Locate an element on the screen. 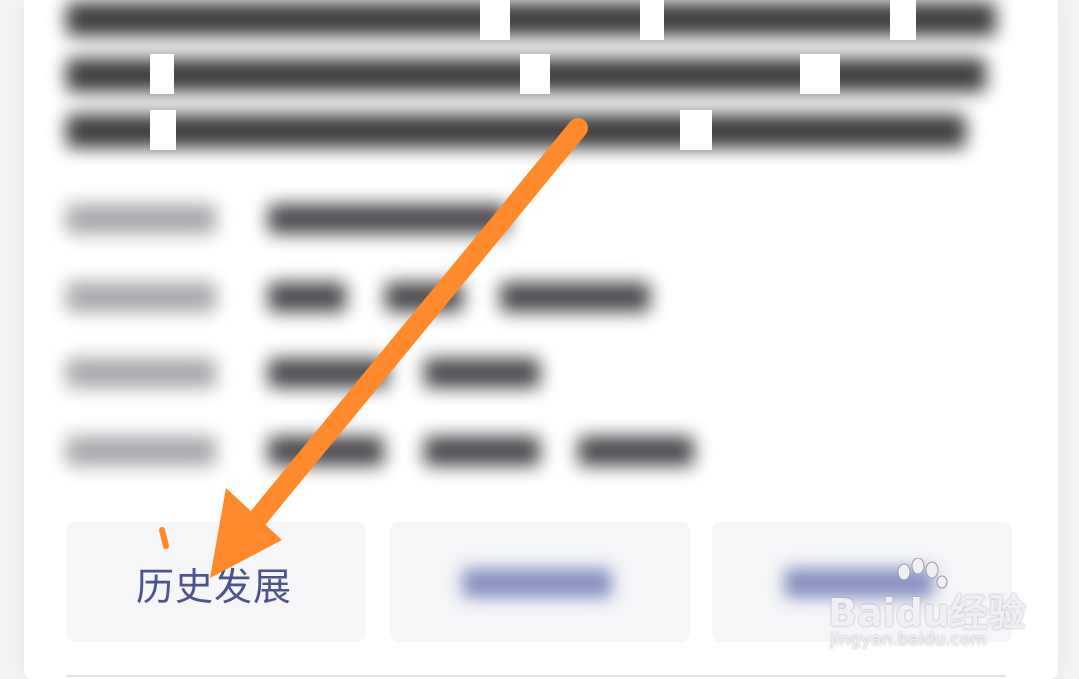 This screenshot has width=1079, height=679. watermark-brand: Bai⁠du经验 is located at coordinates (927, 613).